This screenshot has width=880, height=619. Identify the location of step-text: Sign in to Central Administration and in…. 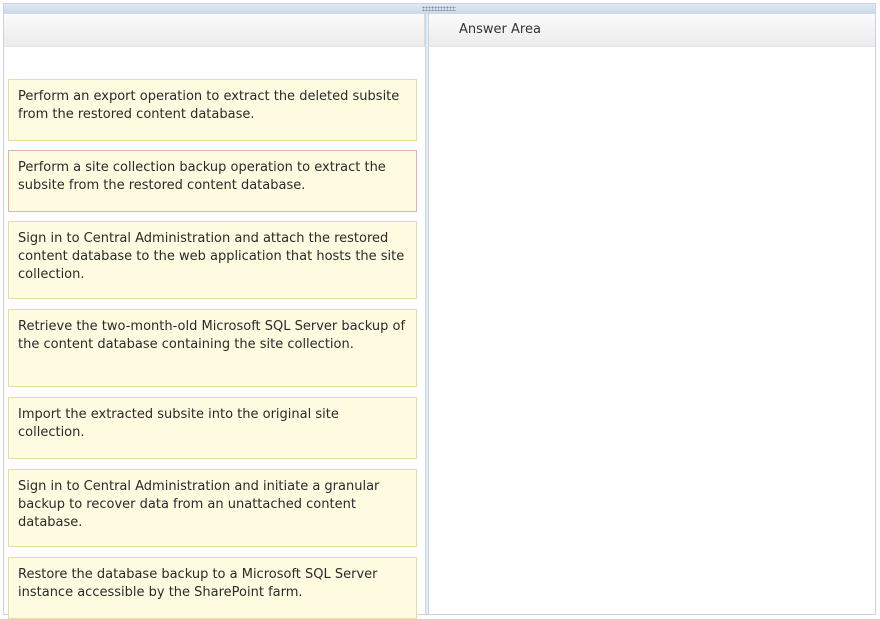
(199, 504).